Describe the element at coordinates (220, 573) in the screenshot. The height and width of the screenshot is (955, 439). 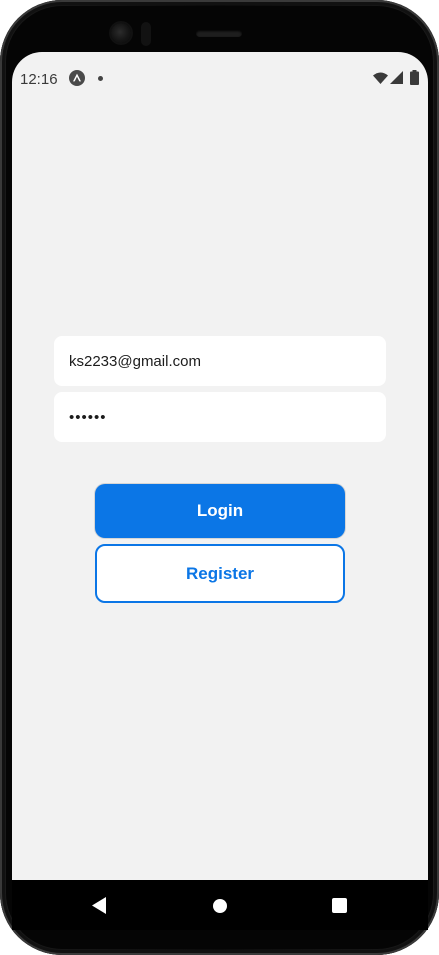
I see `register-button: Register` at that location.